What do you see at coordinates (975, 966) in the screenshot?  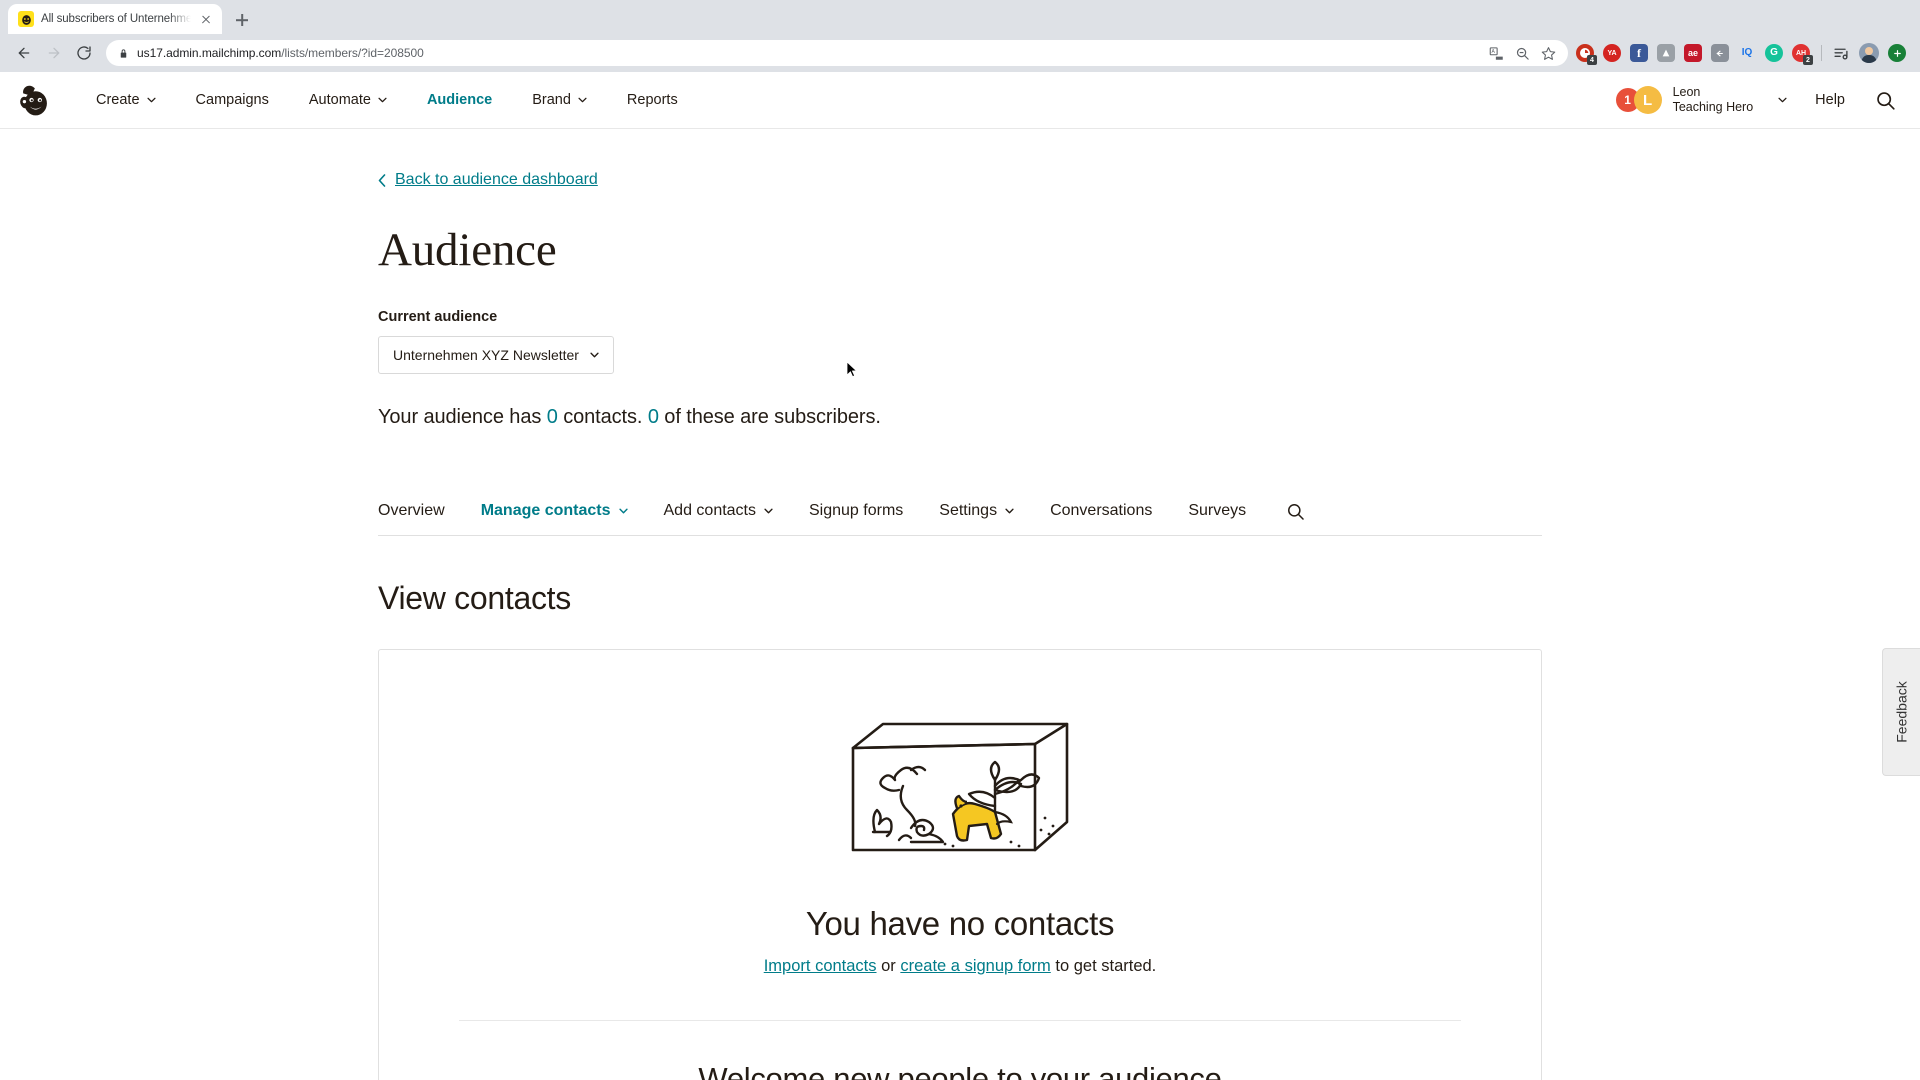 I see `create-signup-form-link: create a signup form` at bounding box center [975, 966].